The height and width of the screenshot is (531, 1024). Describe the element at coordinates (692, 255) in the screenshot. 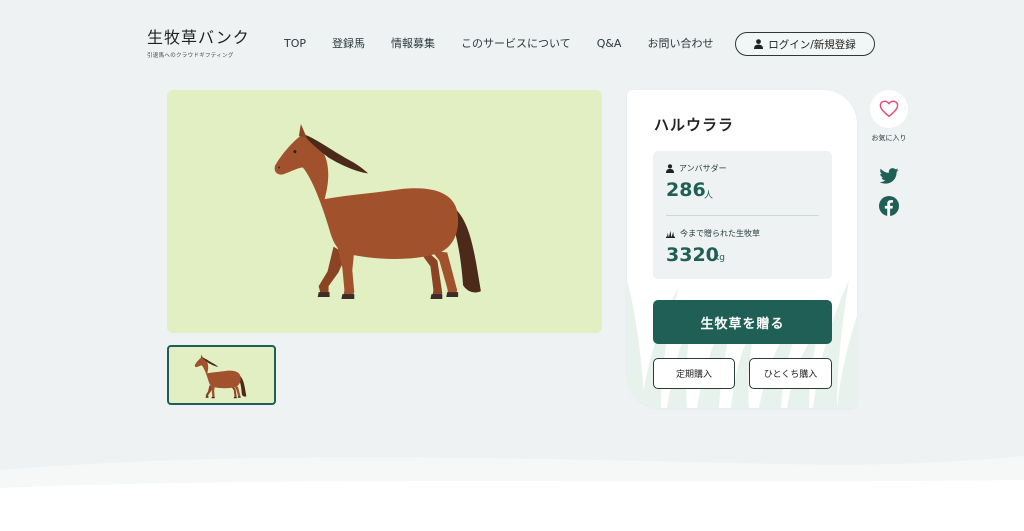

I see `grass-amount: 3320` at that location.